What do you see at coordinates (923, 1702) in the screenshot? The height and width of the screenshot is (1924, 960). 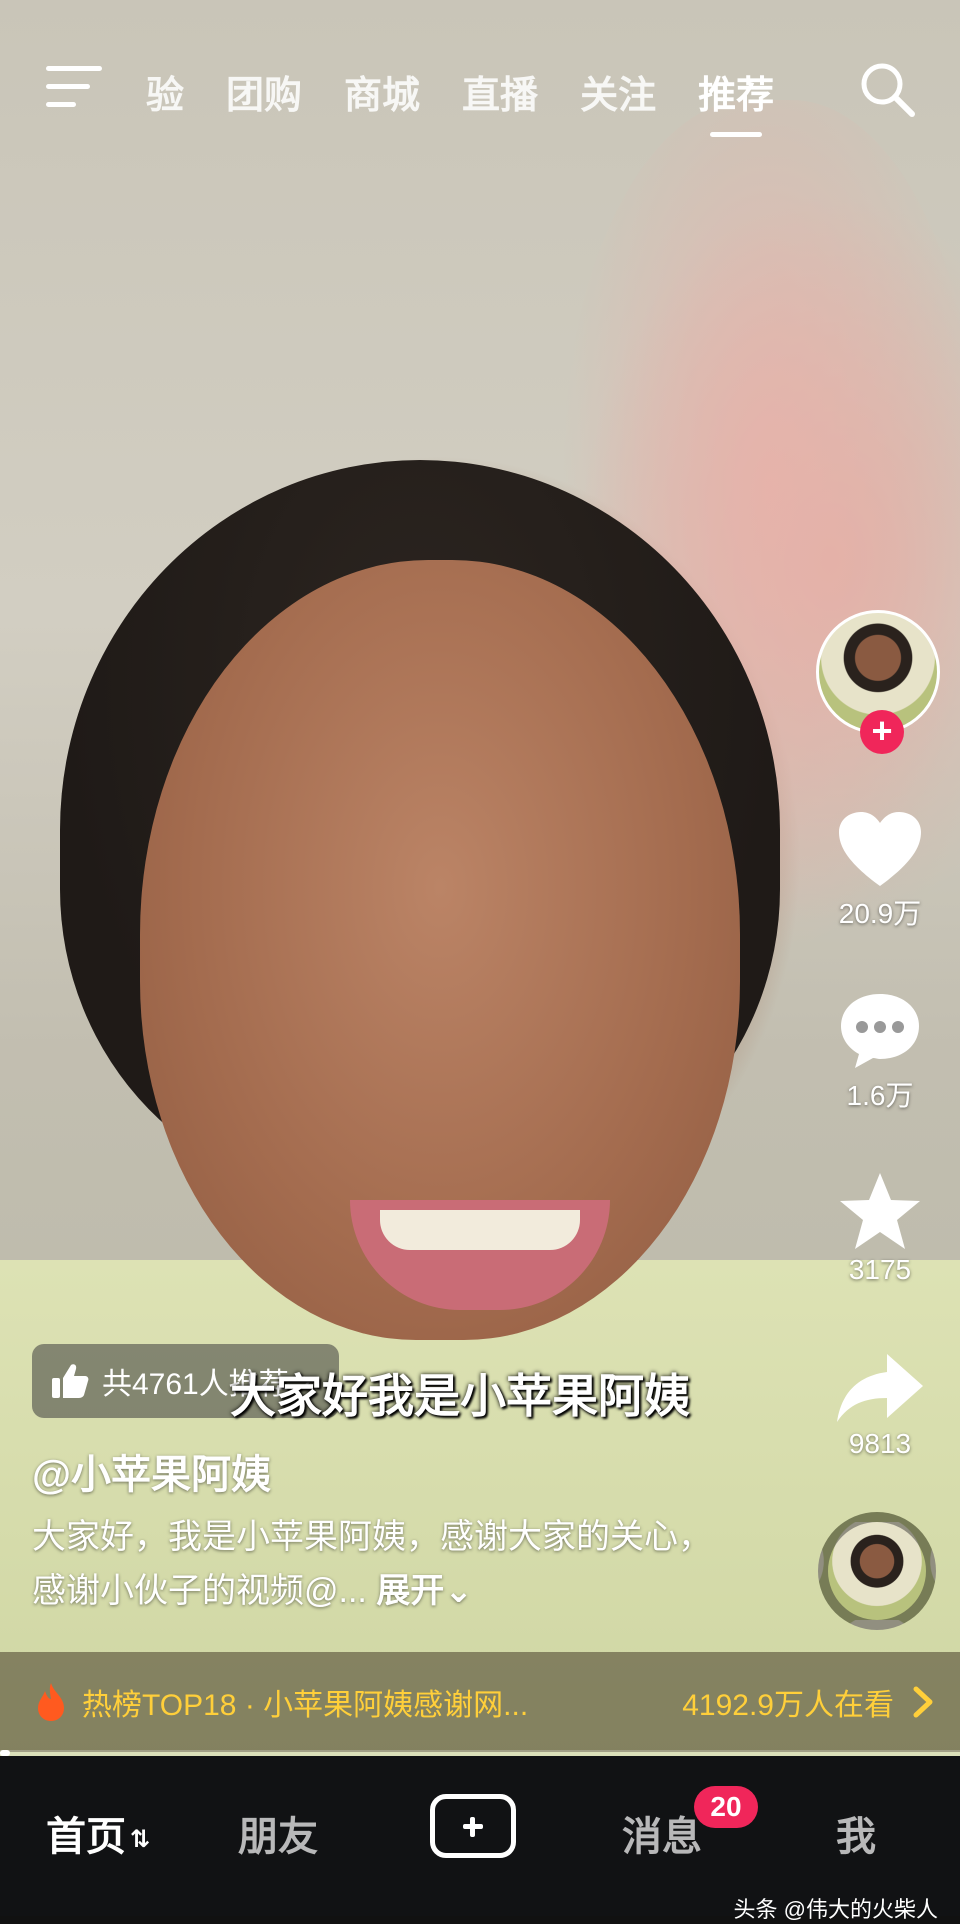 I see `chevron-right-icon` at bounding box center [923, 1702].